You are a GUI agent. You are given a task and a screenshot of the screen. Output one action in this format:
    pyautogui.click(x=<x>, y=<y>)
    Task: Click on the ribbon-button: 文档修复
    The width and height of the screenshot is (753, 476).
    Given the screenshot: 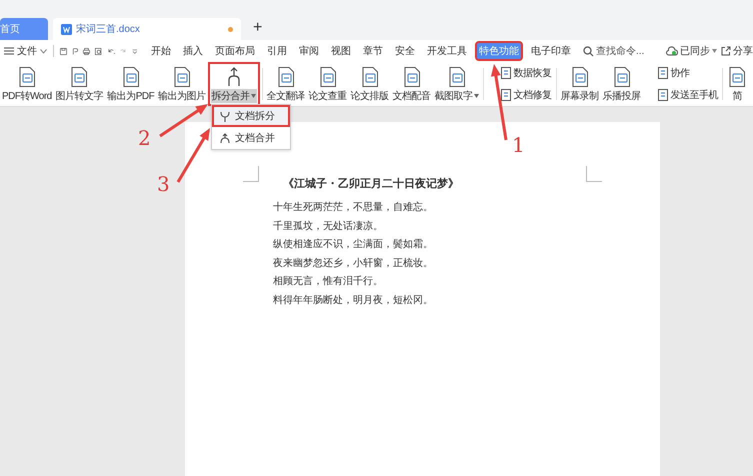 What is the action you would take?
    pyautogui.click(x=526, y=95)
    